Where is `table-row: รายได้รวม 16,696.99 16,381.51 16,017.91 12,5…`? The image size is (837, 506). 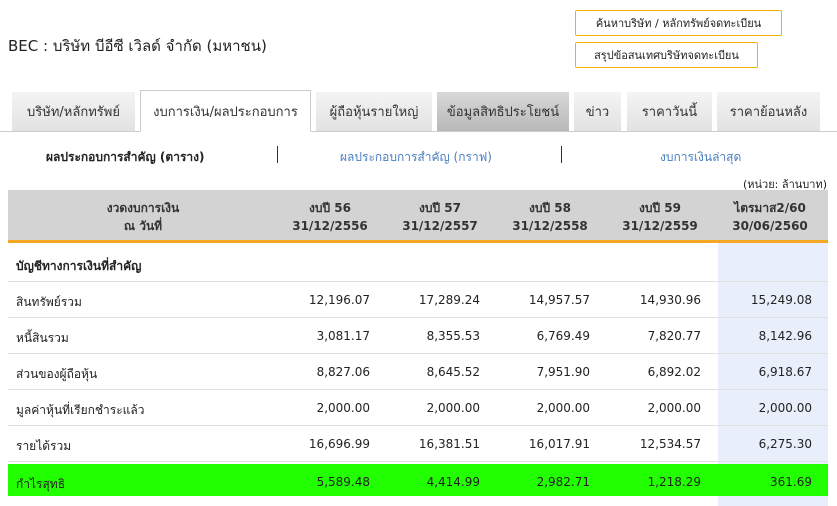
table-row: รายได้รวม 16,696.99 16,381.51 16,017.91 12,5… is located at coordinates (418, 444).